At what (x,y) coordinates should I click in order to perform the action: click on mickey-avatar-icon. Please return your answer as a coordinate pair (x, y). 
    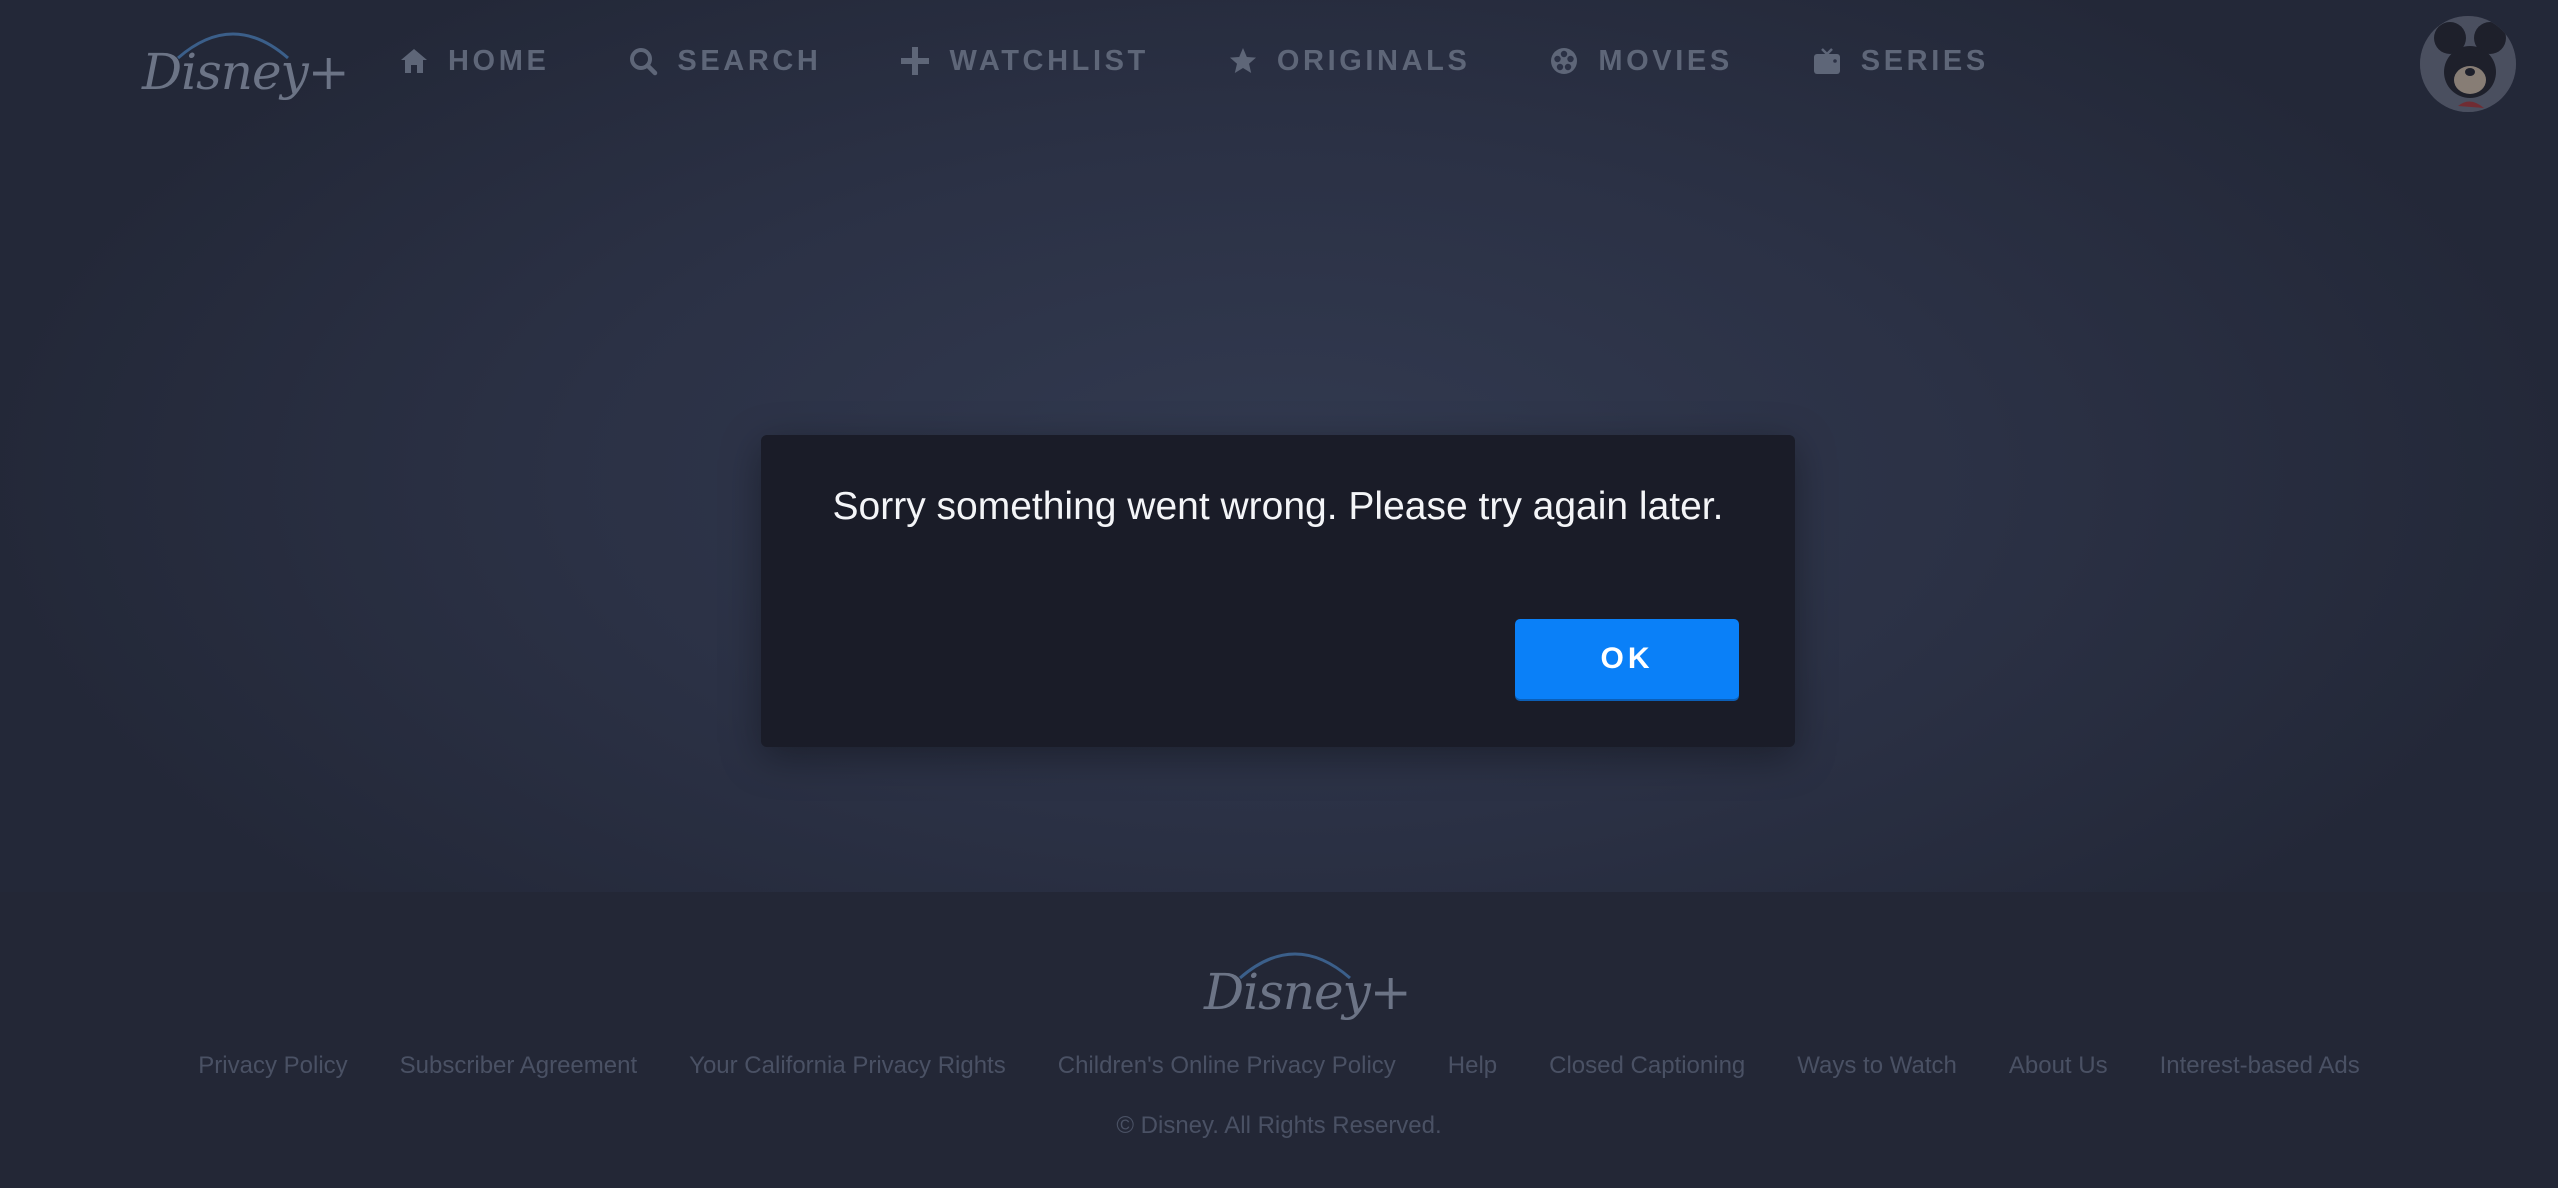
    Looking at the image, I should click on (2468, 64).